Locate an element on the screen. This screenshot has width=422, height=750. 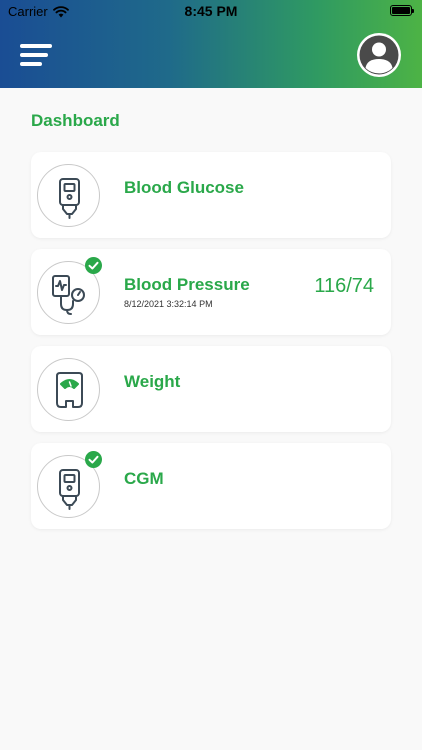
card-title: CGM is located at coordinates (144, 478).